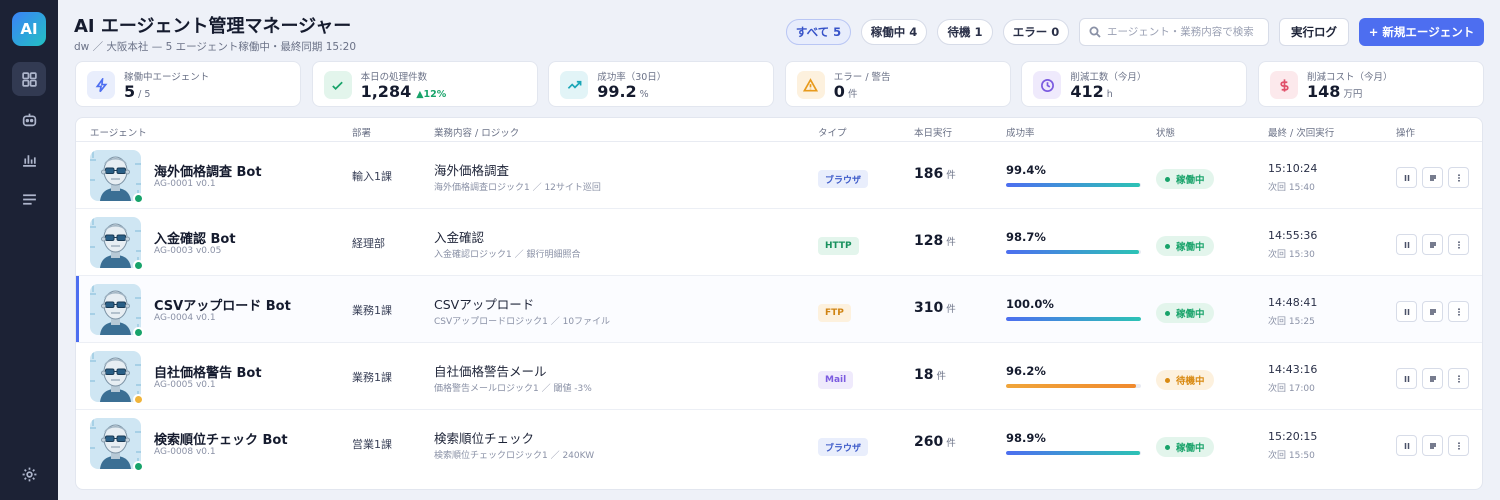  Describe the element at coordinates (644, 94) in the screenshot. I see `kpi-unit: %` at that location.